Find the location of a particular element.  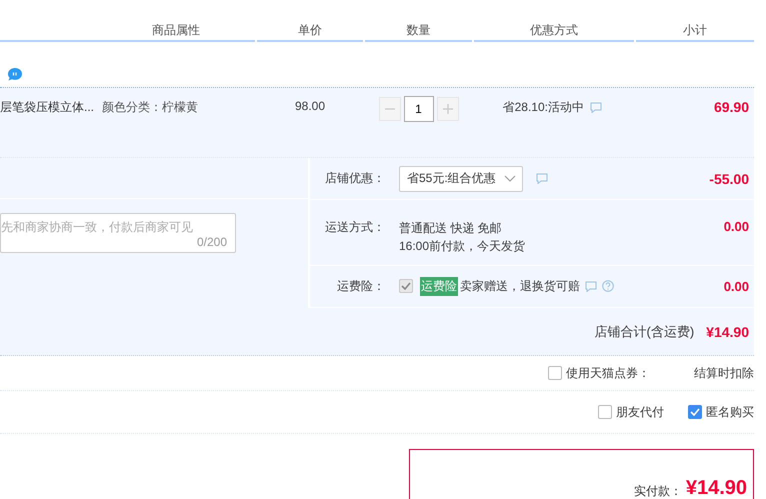

option-label: 匿名购买 is located at coordinates (730, 412).